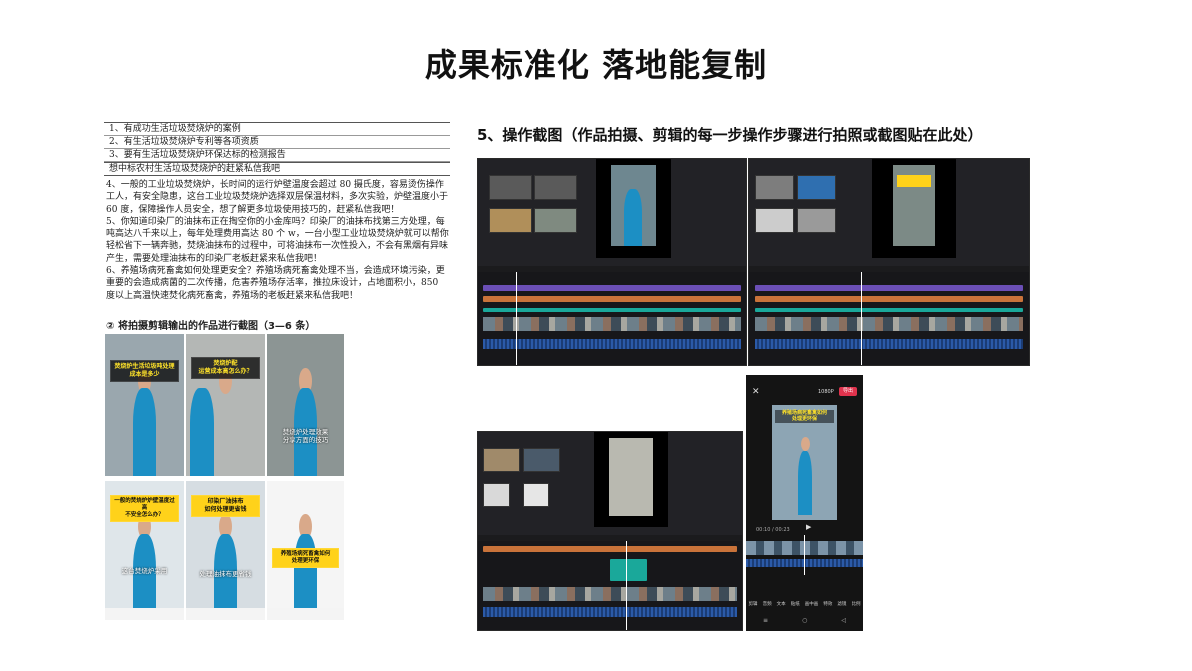  Describe the element at coordinates (144, 370) in the screenshot. I see `thumbnail-caption: 焚烧炉生活垃圾吨处理 成本是多少` at that location.